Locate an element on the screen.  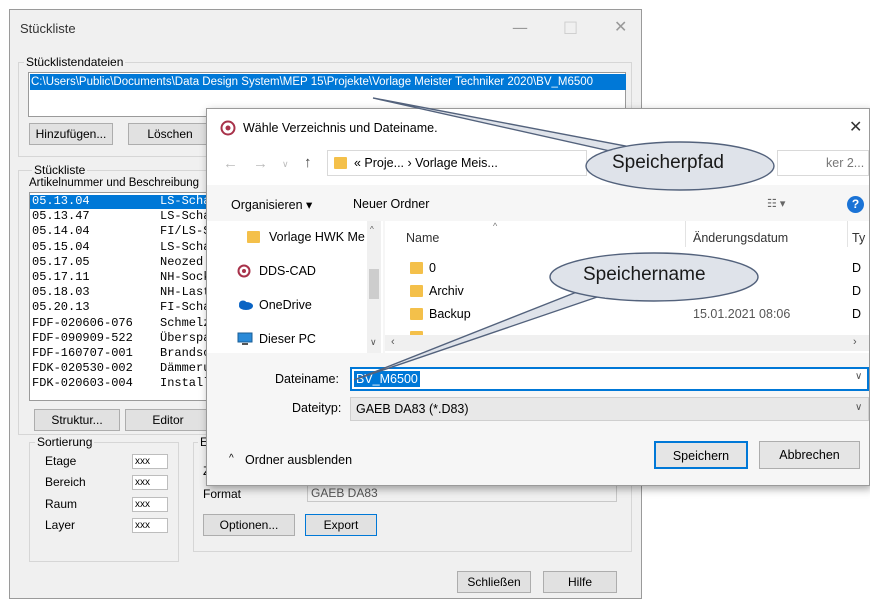
callout-path-label: Speicherpfad is located at coordinates (668, 162).